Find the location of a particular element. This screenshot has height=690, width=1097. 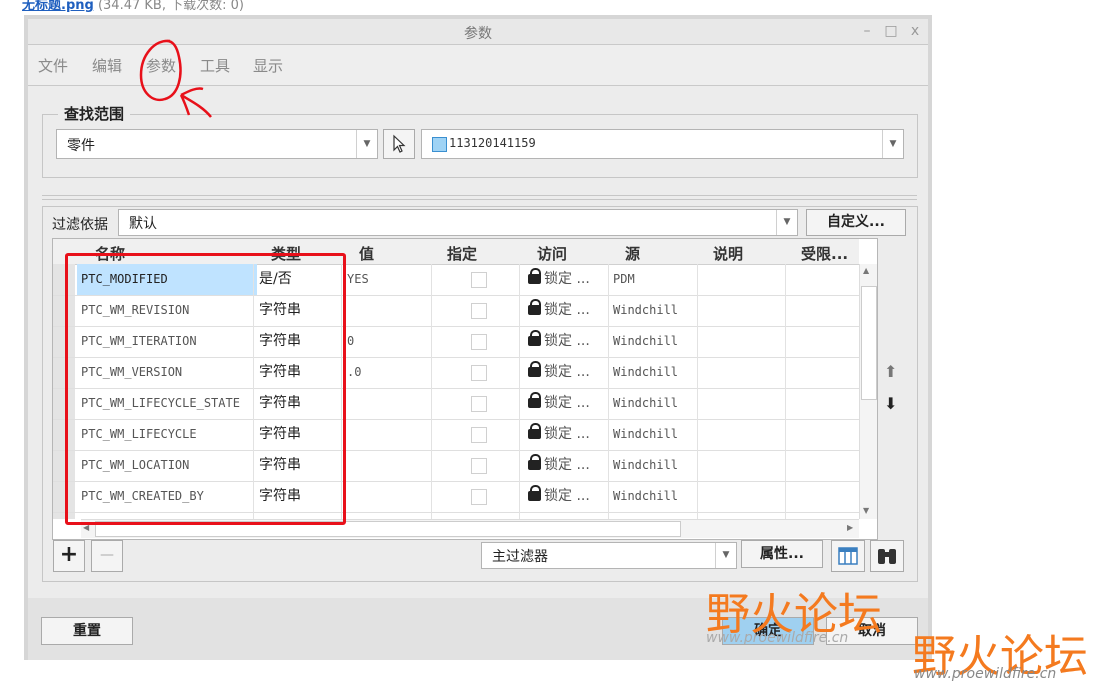

menu-display: 显示 is located at coordinates (268, 65).